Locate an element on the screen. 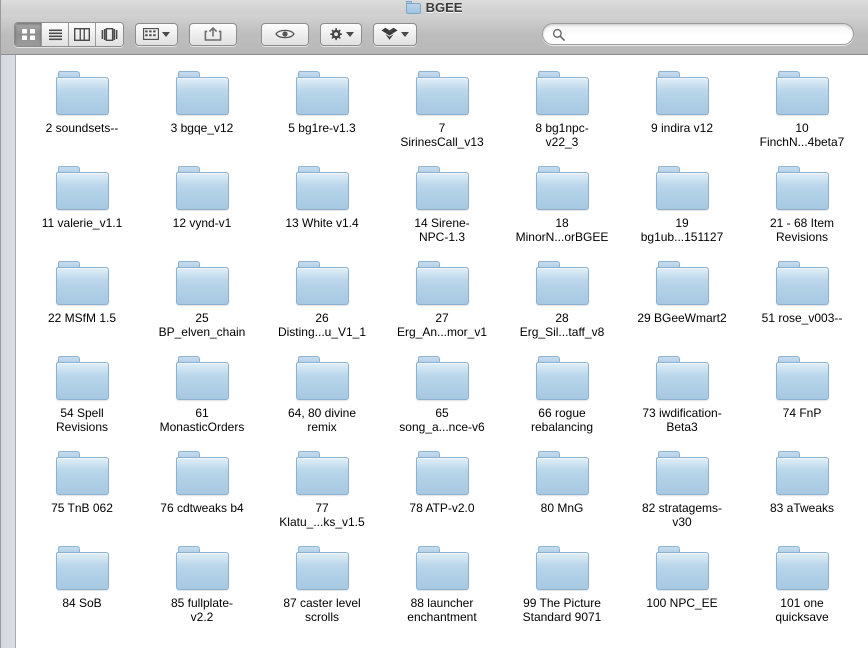  file-item: 29 BGeeWmart2 is located at coordinates (682, 300).